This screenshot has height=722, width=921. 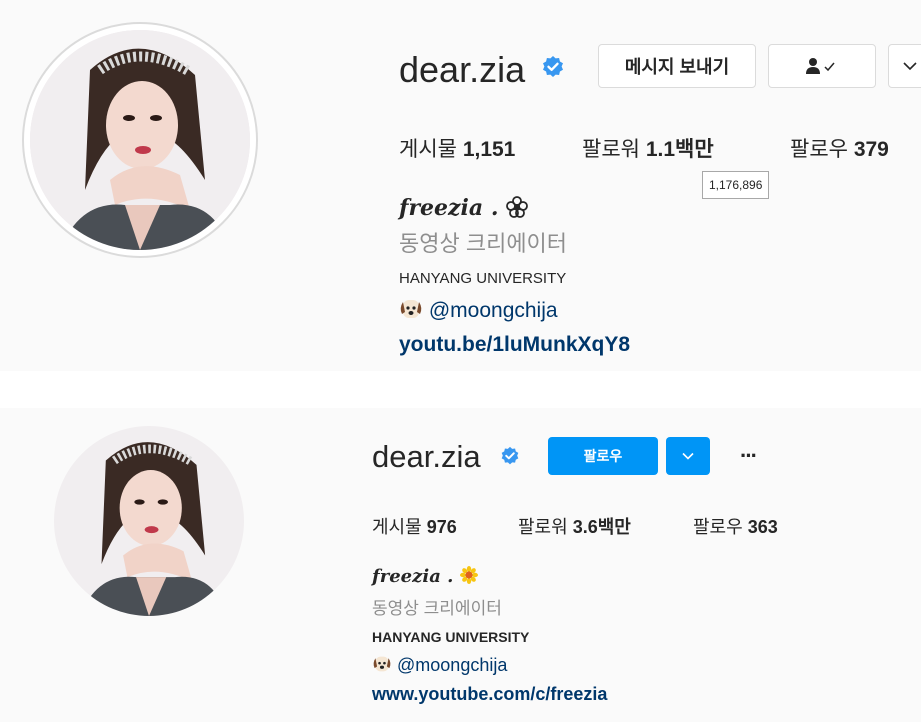 I want to click on following-button, so click(x=822, y=66).